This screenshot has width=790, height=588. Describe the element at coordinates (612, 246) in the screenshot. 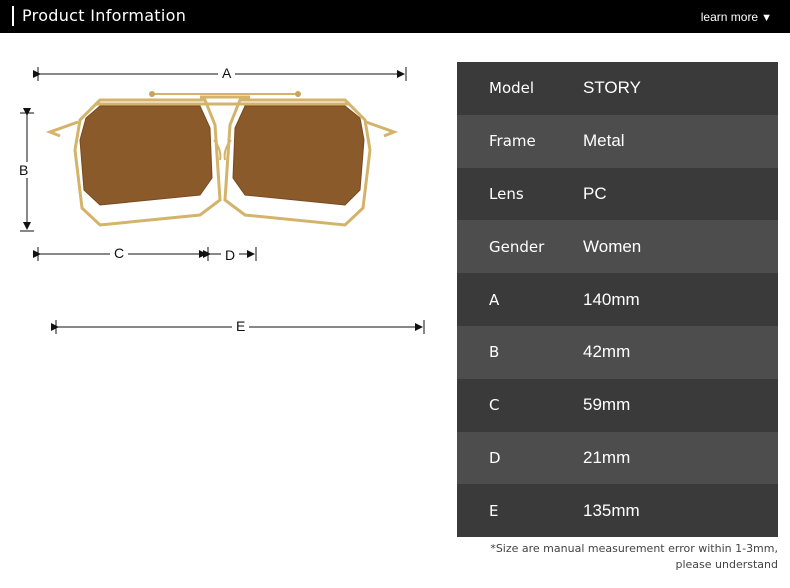

I see `spec-value: Women` at that location.